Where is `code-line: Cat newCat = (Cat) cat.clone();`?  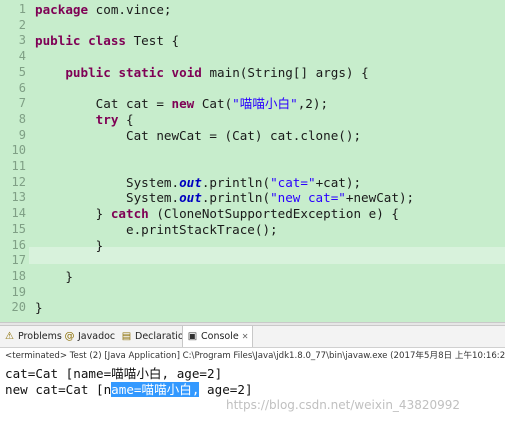 code-line: Cat newCat = (Cat) cat.clone(); is located at coordinates (198, 135).